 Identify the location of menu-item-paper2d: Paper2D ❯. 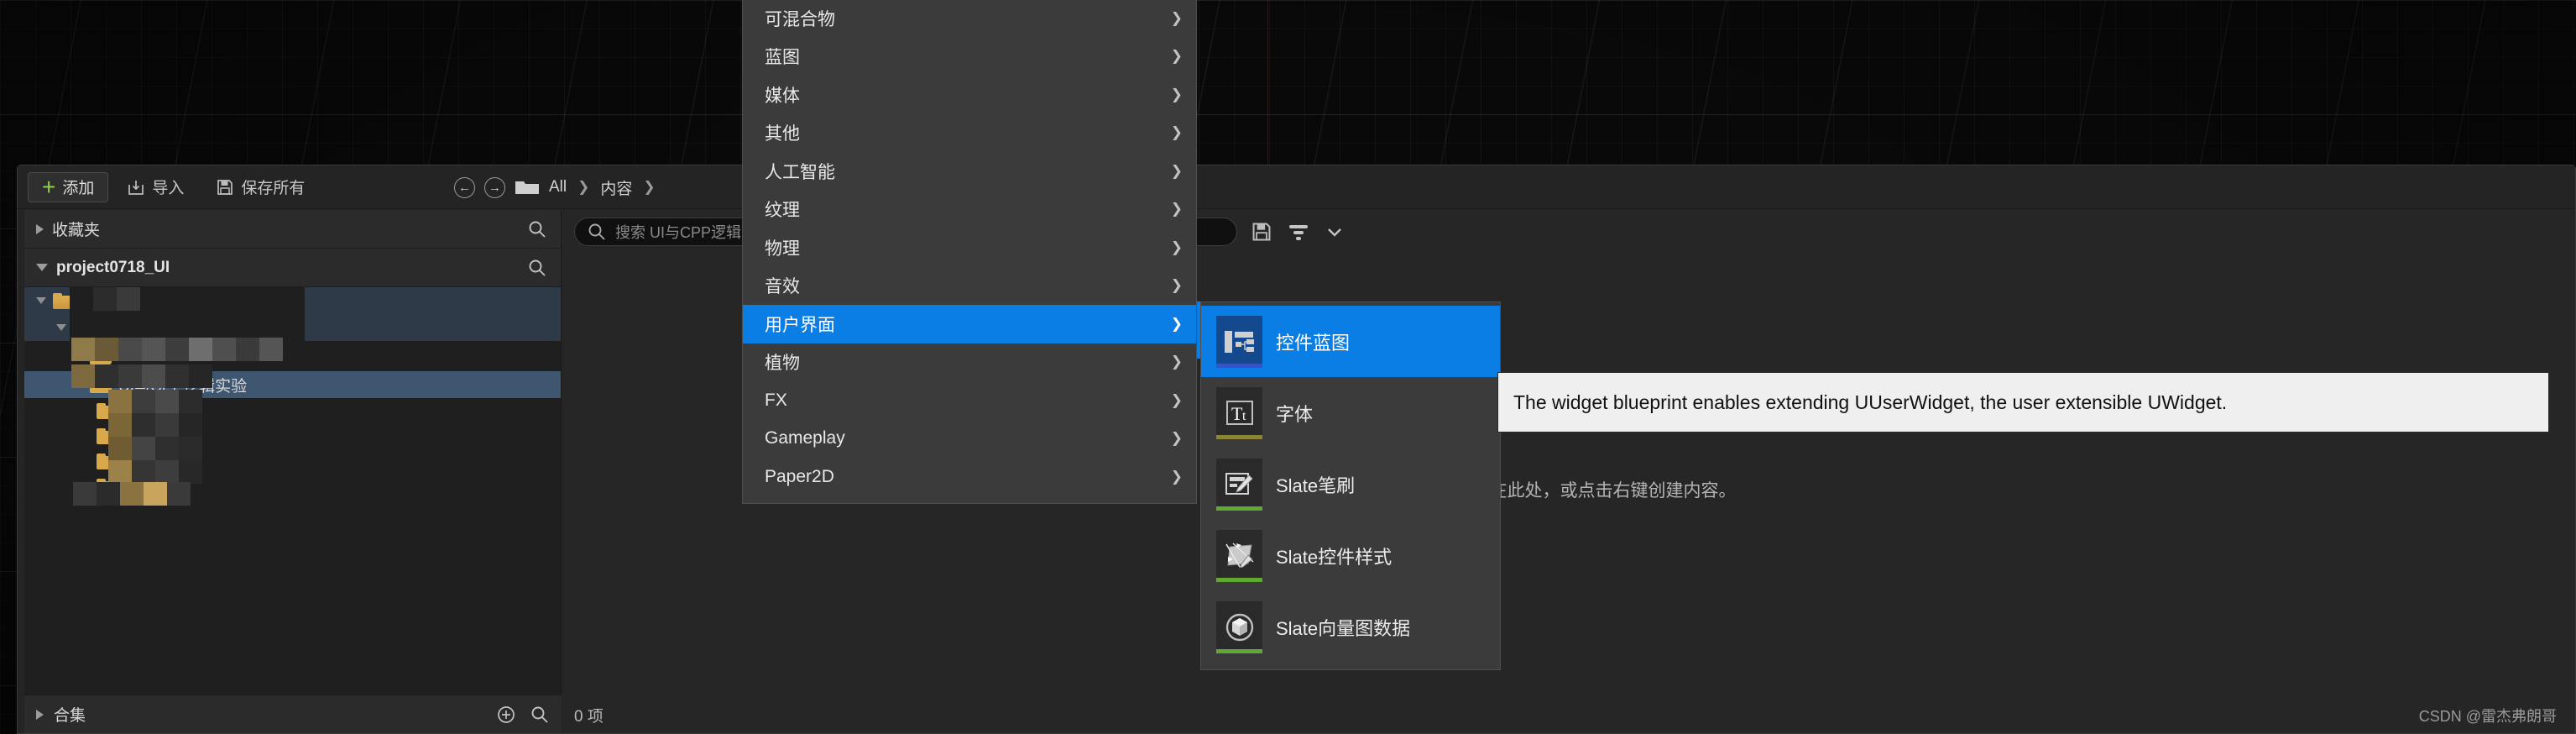
(969, 477).